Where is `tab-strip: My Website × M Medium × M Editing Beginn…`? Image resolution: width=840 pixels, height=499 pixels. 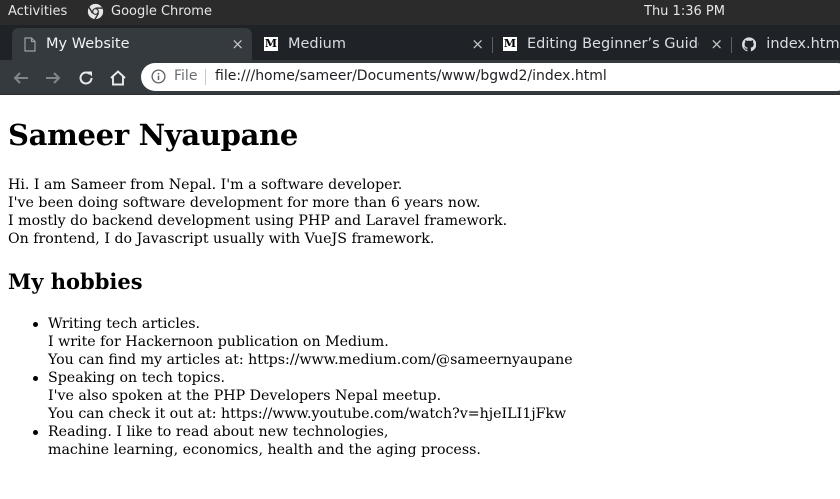
tab-strip: My Website × M Medium × M Editing Beginn… is located at coordinates (420, 42).